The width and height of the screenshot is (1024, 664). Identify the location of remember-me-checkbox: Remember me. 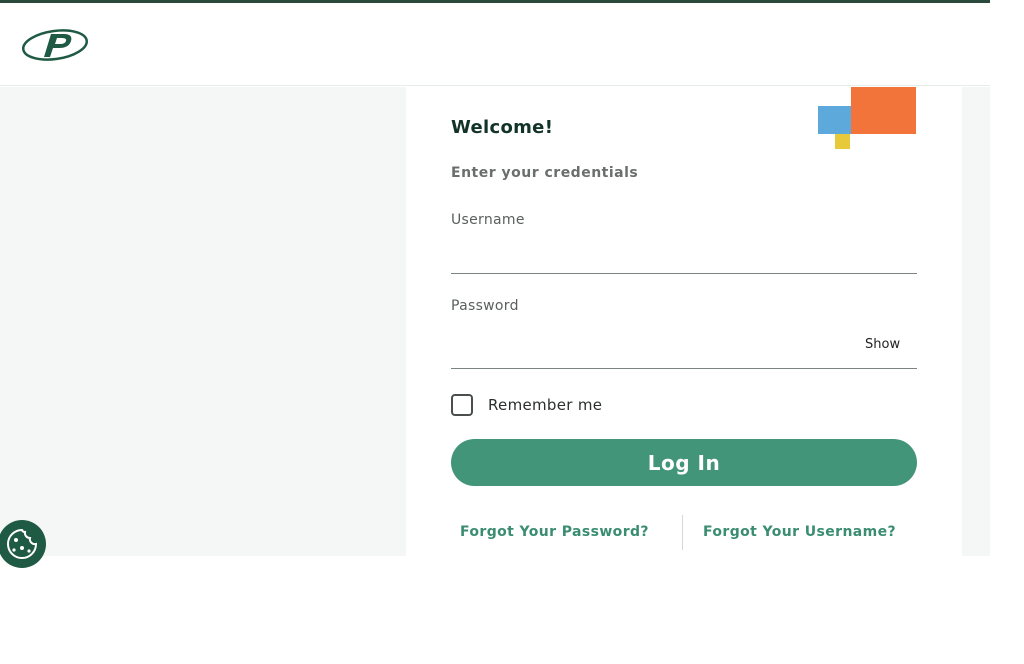
(526, 405).